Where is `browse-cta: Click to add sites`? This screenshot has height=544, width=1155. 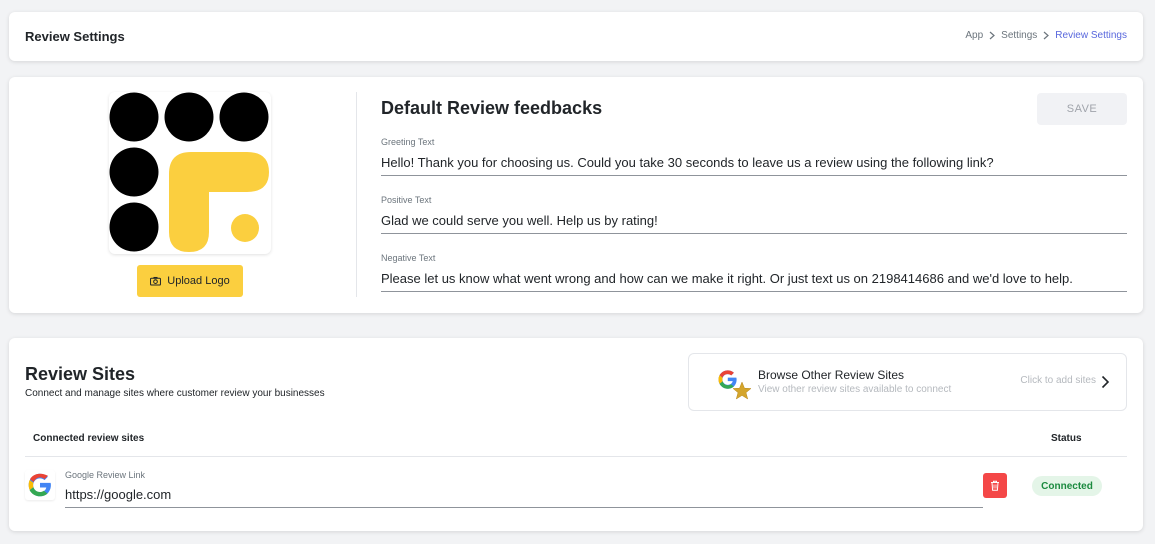
browse-cta: Click to add sites is located at coordinates (1058, 380).